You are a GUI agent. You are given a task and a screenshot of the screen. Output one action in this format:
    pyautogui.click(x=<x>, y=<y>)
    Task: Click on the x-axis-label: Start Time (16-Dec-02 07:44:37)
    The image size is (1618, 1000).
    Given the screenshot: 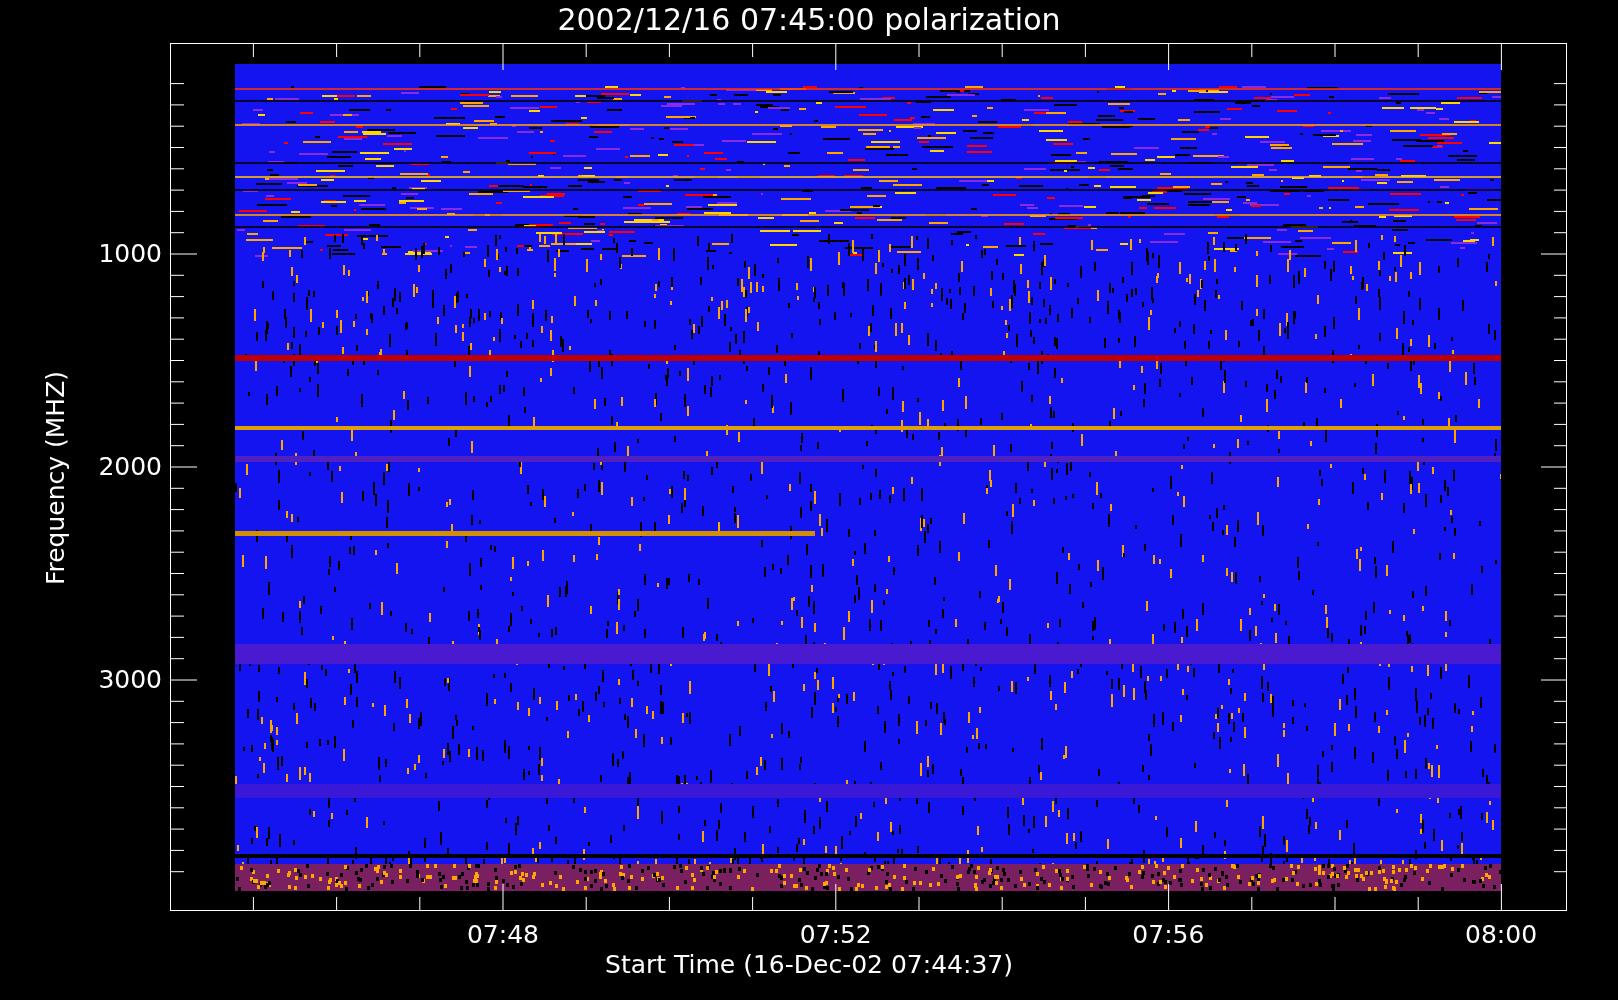 What is the action you would take?
    pyautogui.click(x=809, y=965)
    